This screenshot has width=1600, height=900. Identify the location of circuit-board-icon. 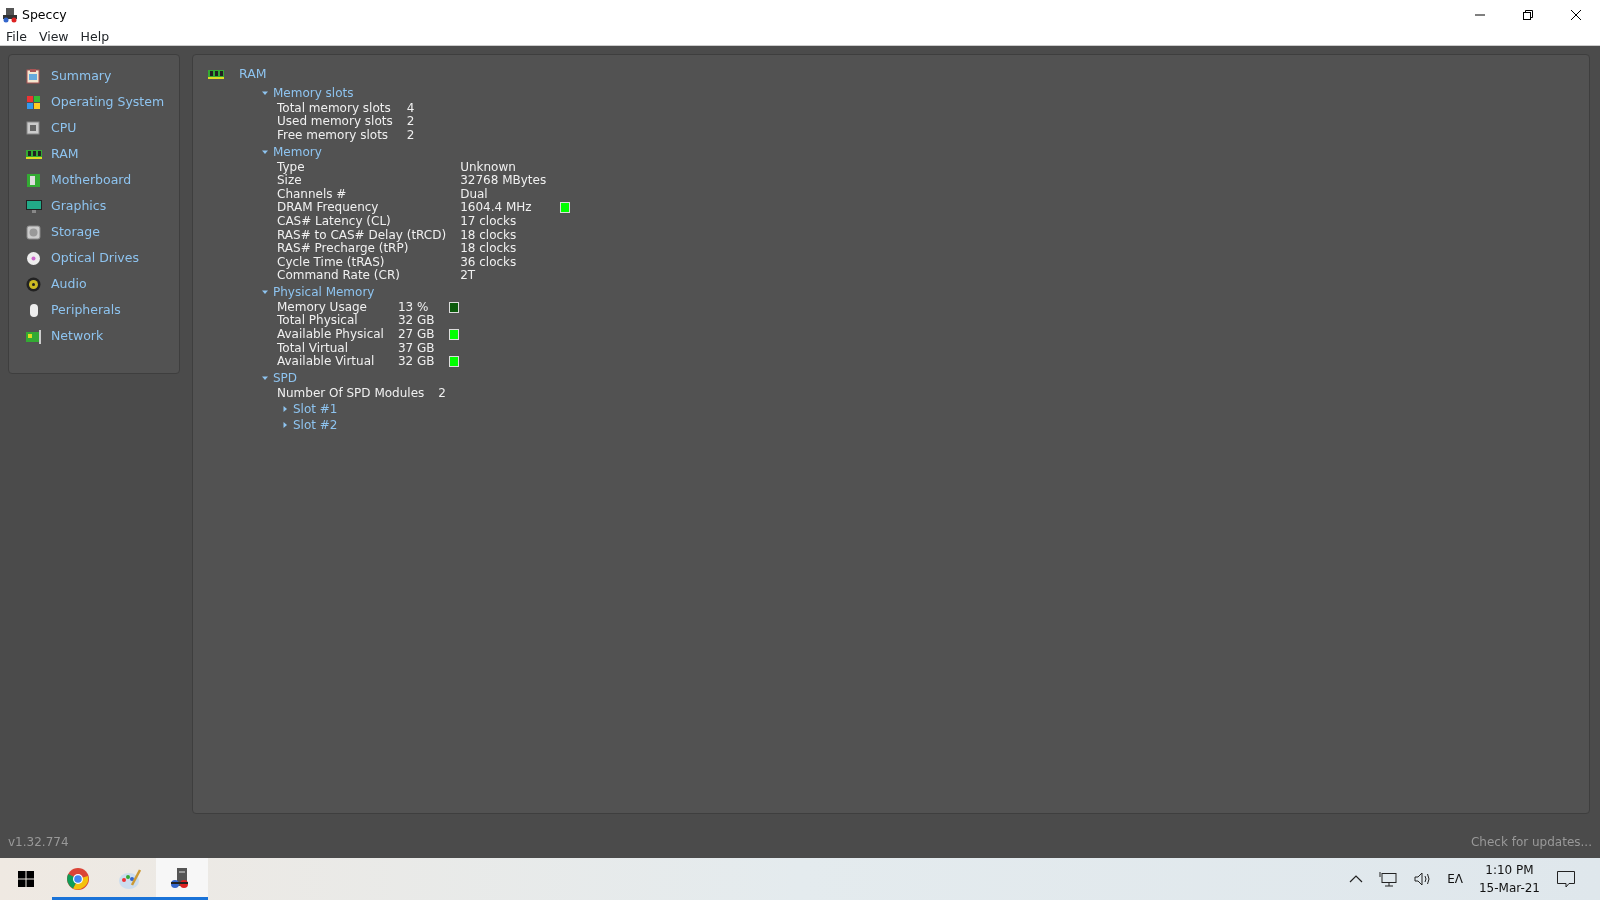
(33, 180).